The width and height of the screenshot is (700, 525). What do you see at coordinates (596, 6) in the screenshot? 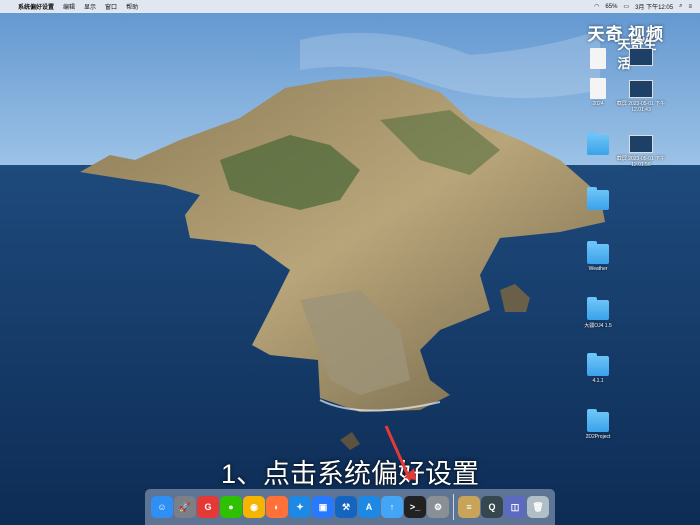
I see `wifi-icon: ◠` at bounding box center [596, 6].